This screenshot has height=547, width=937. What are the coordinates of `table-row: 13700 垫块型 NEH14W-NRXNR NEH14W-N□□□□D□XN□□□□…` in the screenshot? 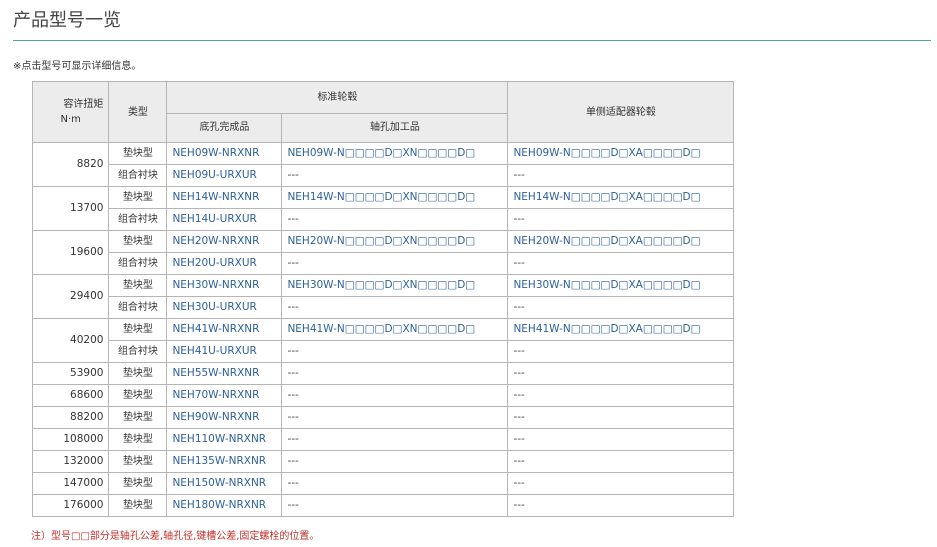 It's located at (383, 208).